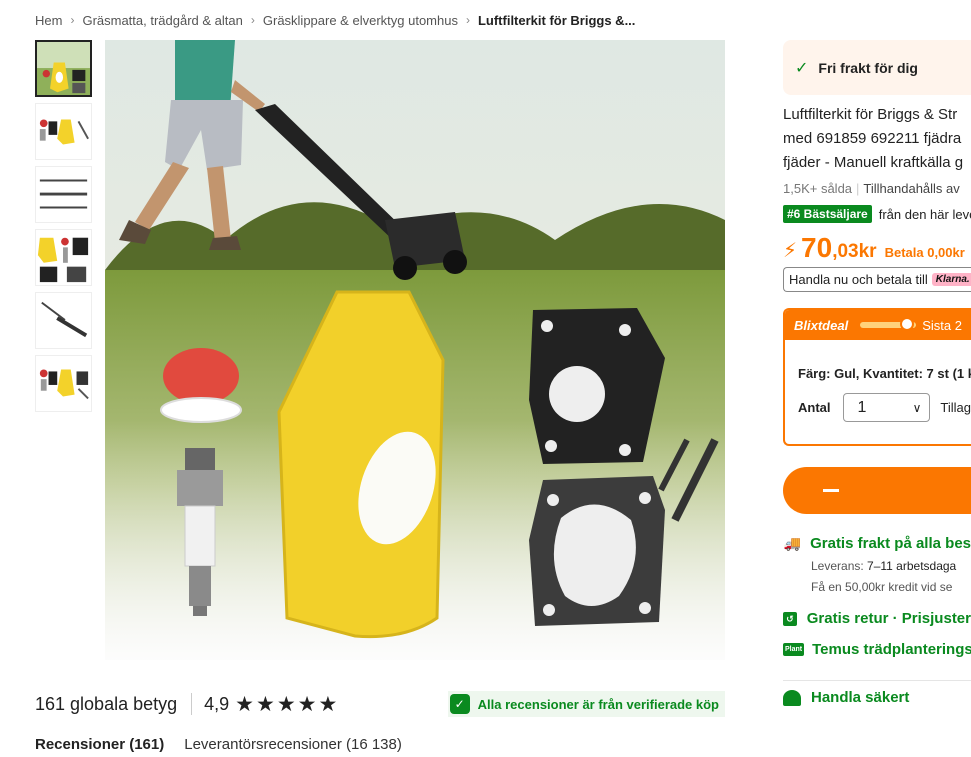 This screenshot has width=971, height=757. I want to click on progress-knob, so click(907, 324).